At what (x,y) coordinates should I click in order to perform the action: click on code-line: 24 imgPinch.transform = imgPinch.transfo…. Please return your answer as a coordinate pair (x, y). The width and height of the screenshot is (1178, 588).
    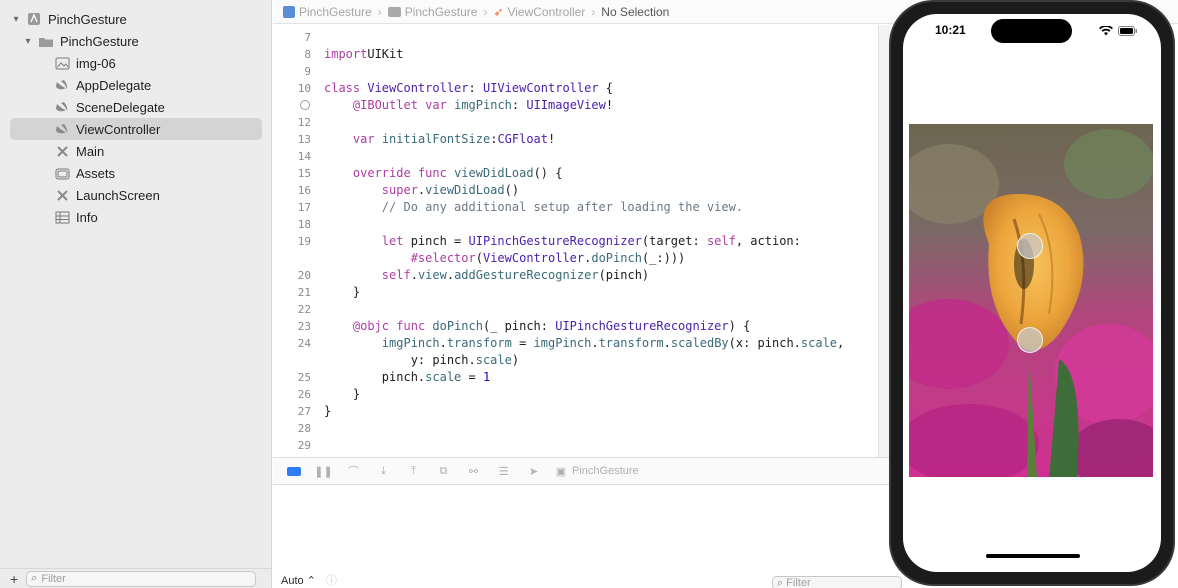
    Looking at the image, I should click on (573, 343).